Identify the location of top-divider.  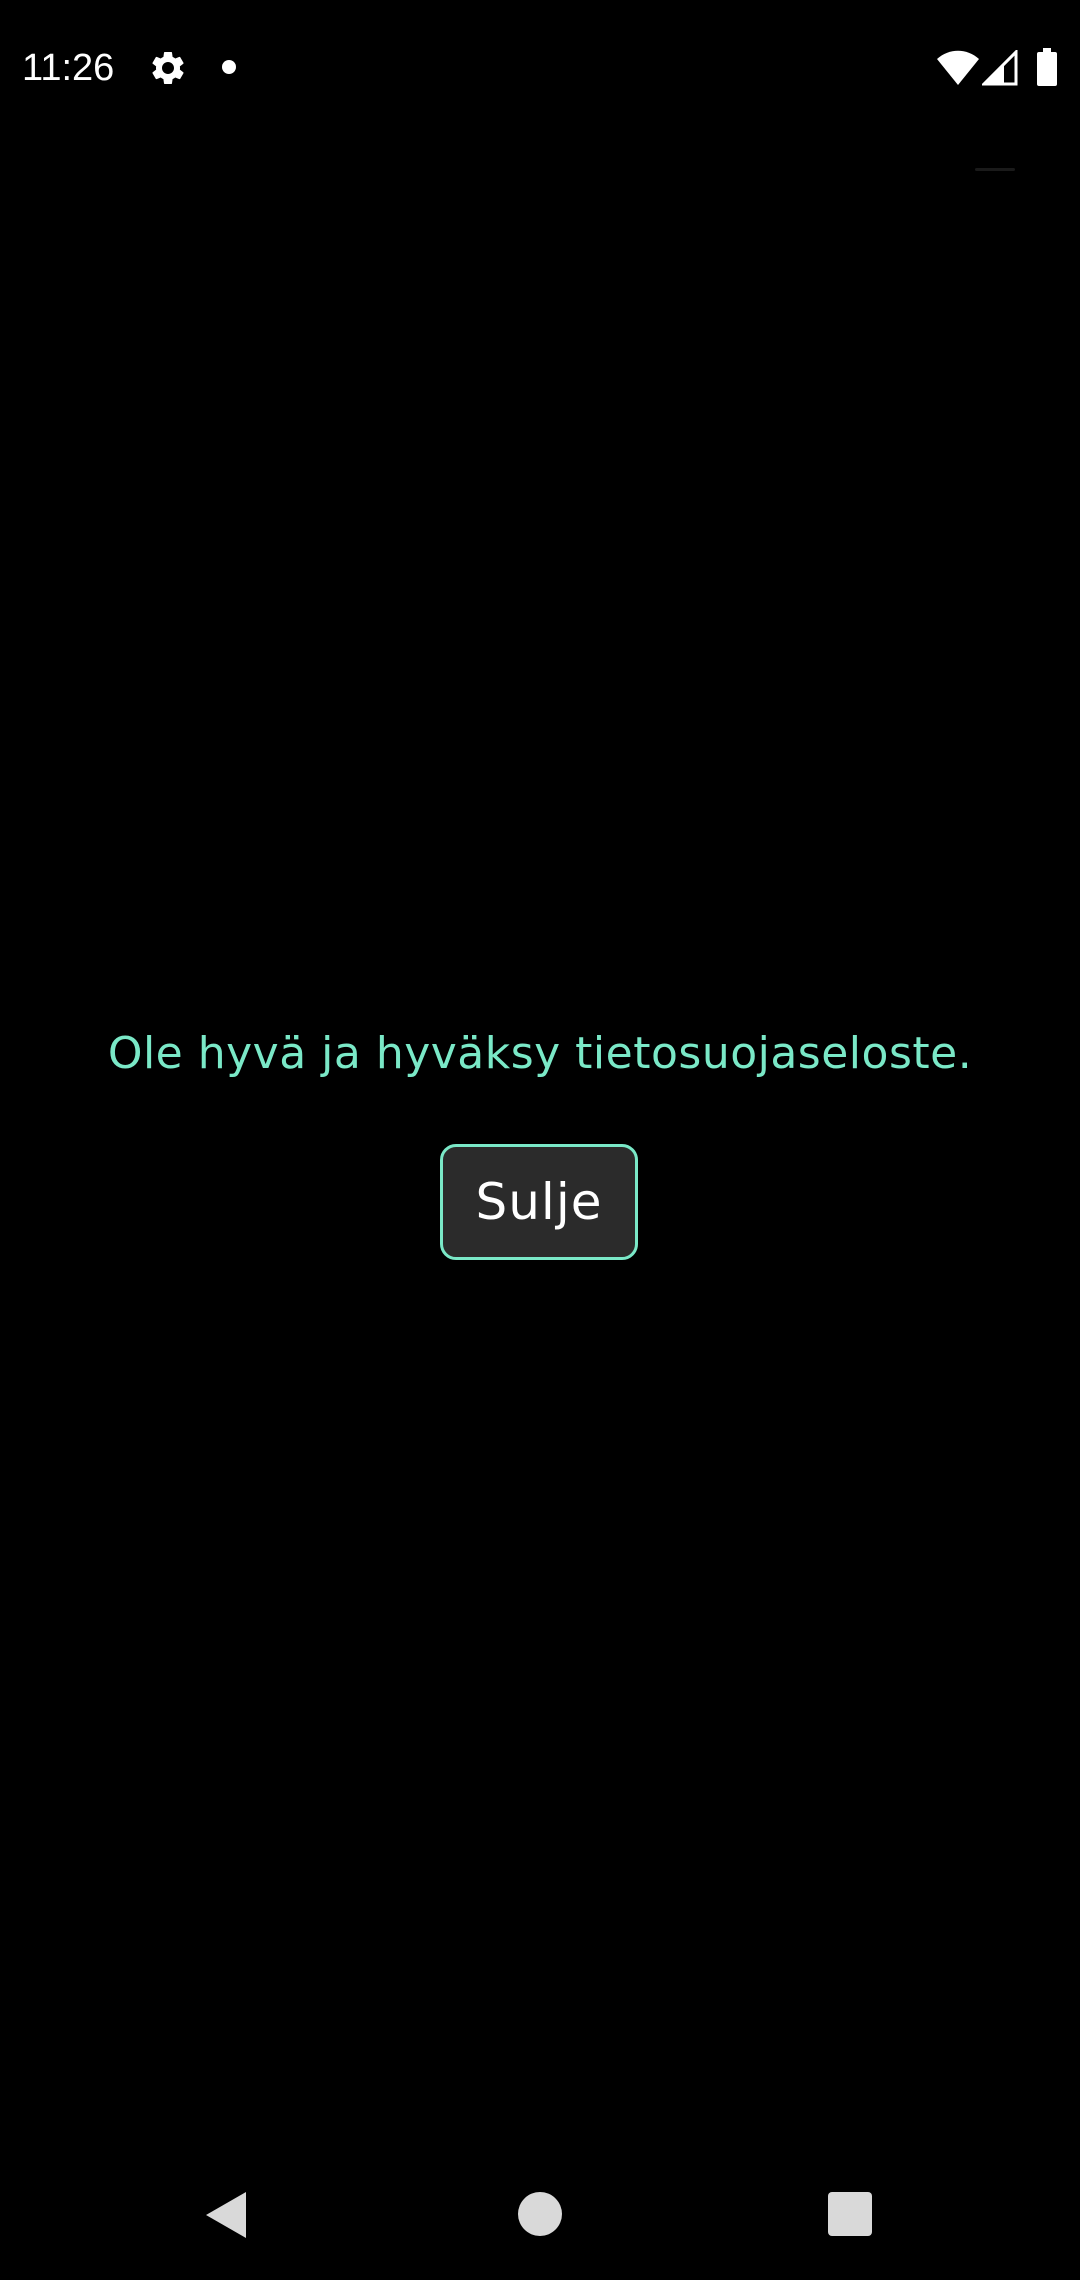
(995, 169).